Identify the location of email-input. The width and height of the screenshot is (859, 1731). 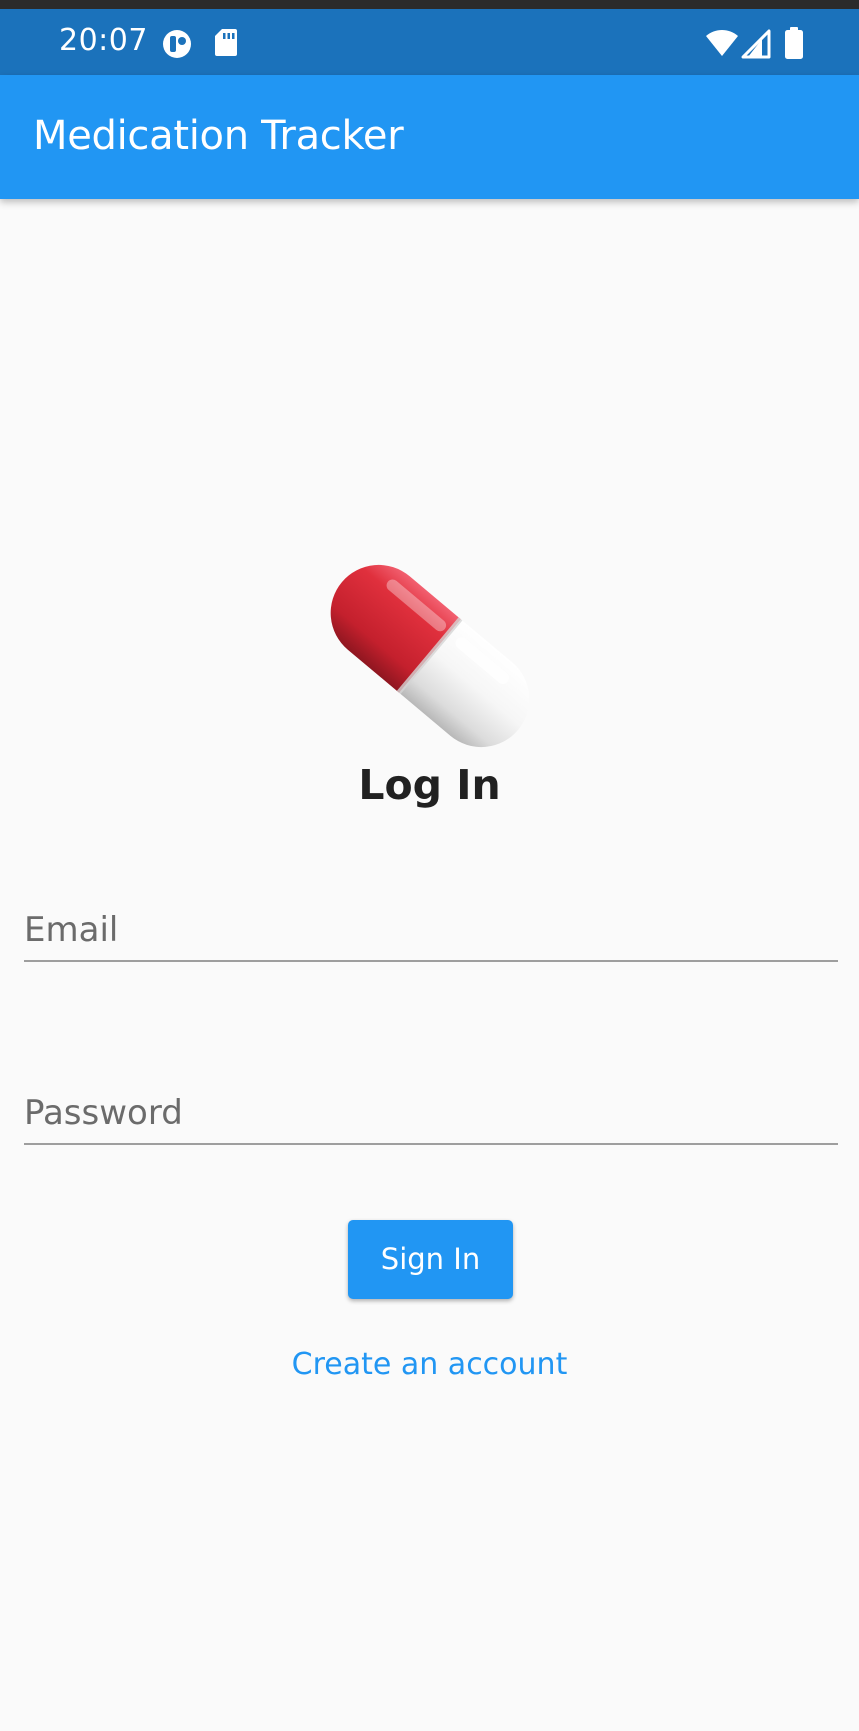
(431, 930).